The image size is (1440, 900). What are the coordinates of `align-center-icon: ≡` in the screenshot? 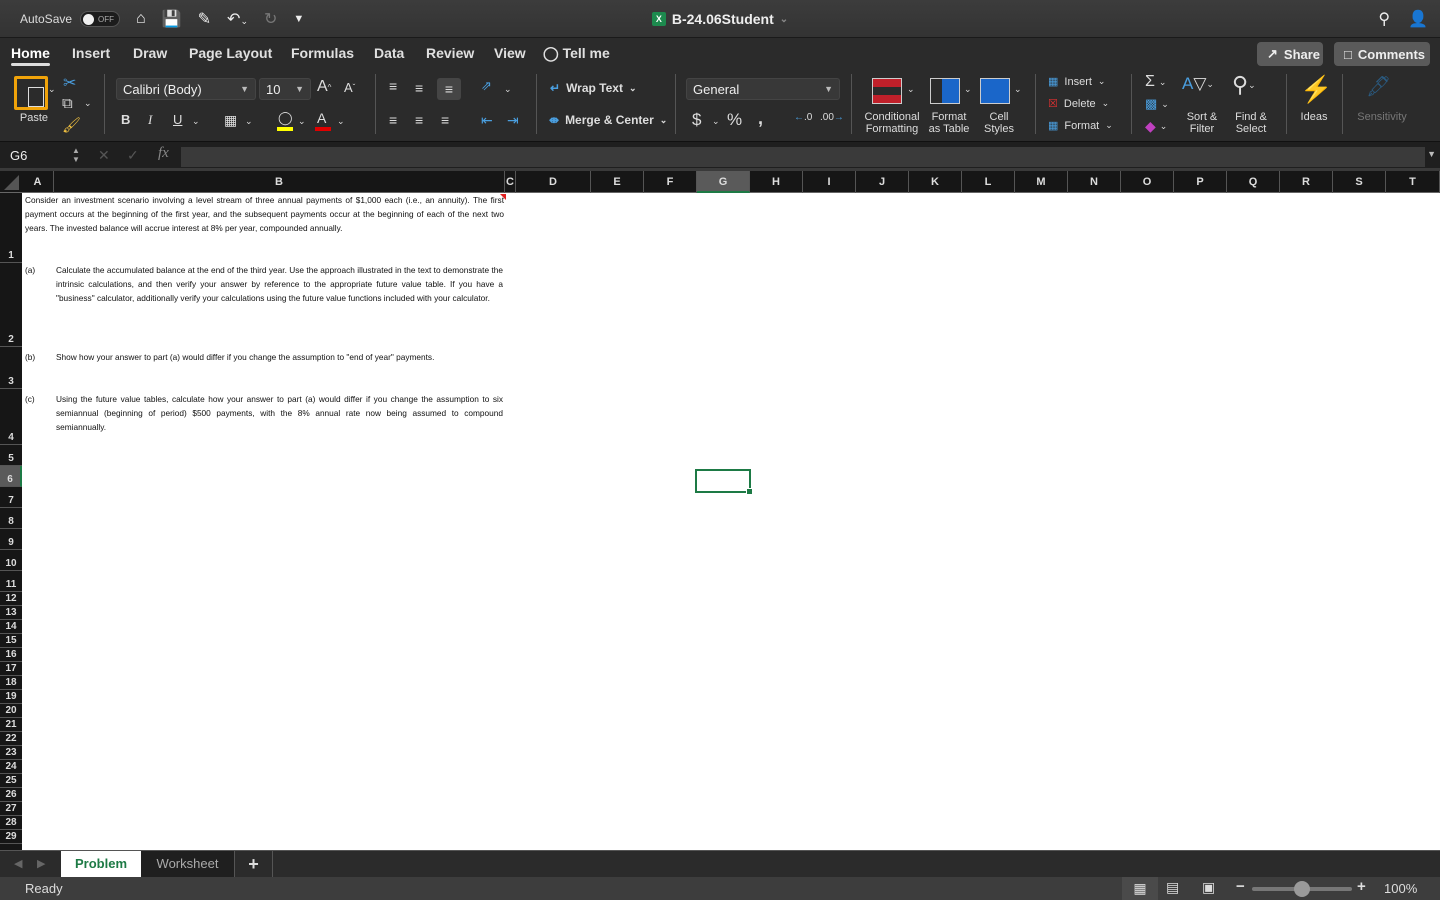 It's located at (419, 120).